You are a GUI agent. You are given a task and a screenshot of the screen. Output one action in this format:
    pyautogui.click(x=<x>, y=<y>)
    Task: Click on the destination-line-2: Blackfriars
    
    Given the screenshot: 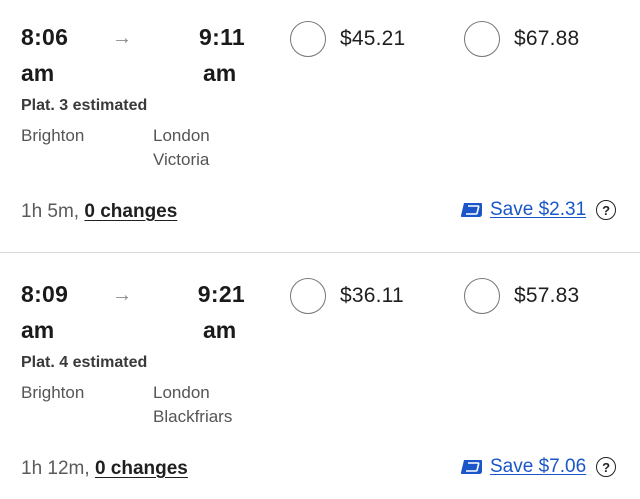 What is the action you would take?
    pyautogui.click(x=193, y=416)
    